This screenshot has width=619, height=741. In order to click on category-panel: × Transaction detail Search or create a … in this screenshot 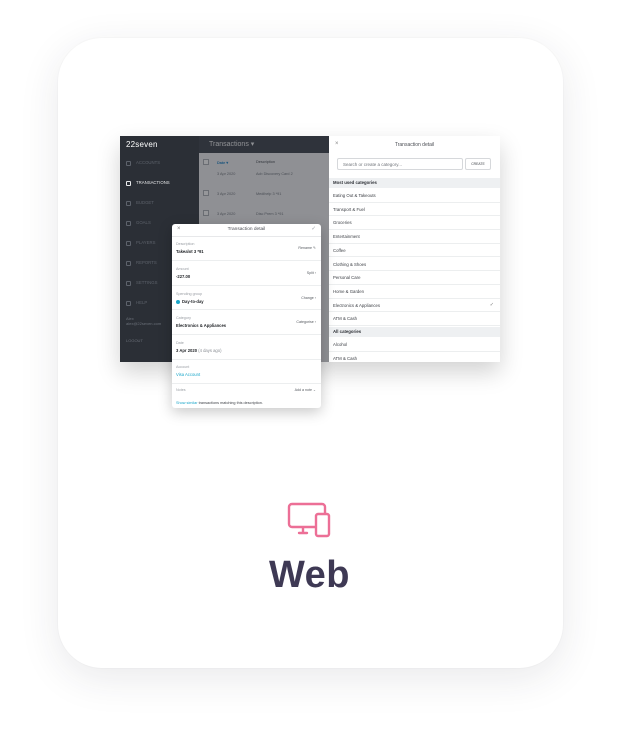, I will do `click(414, 249)`.